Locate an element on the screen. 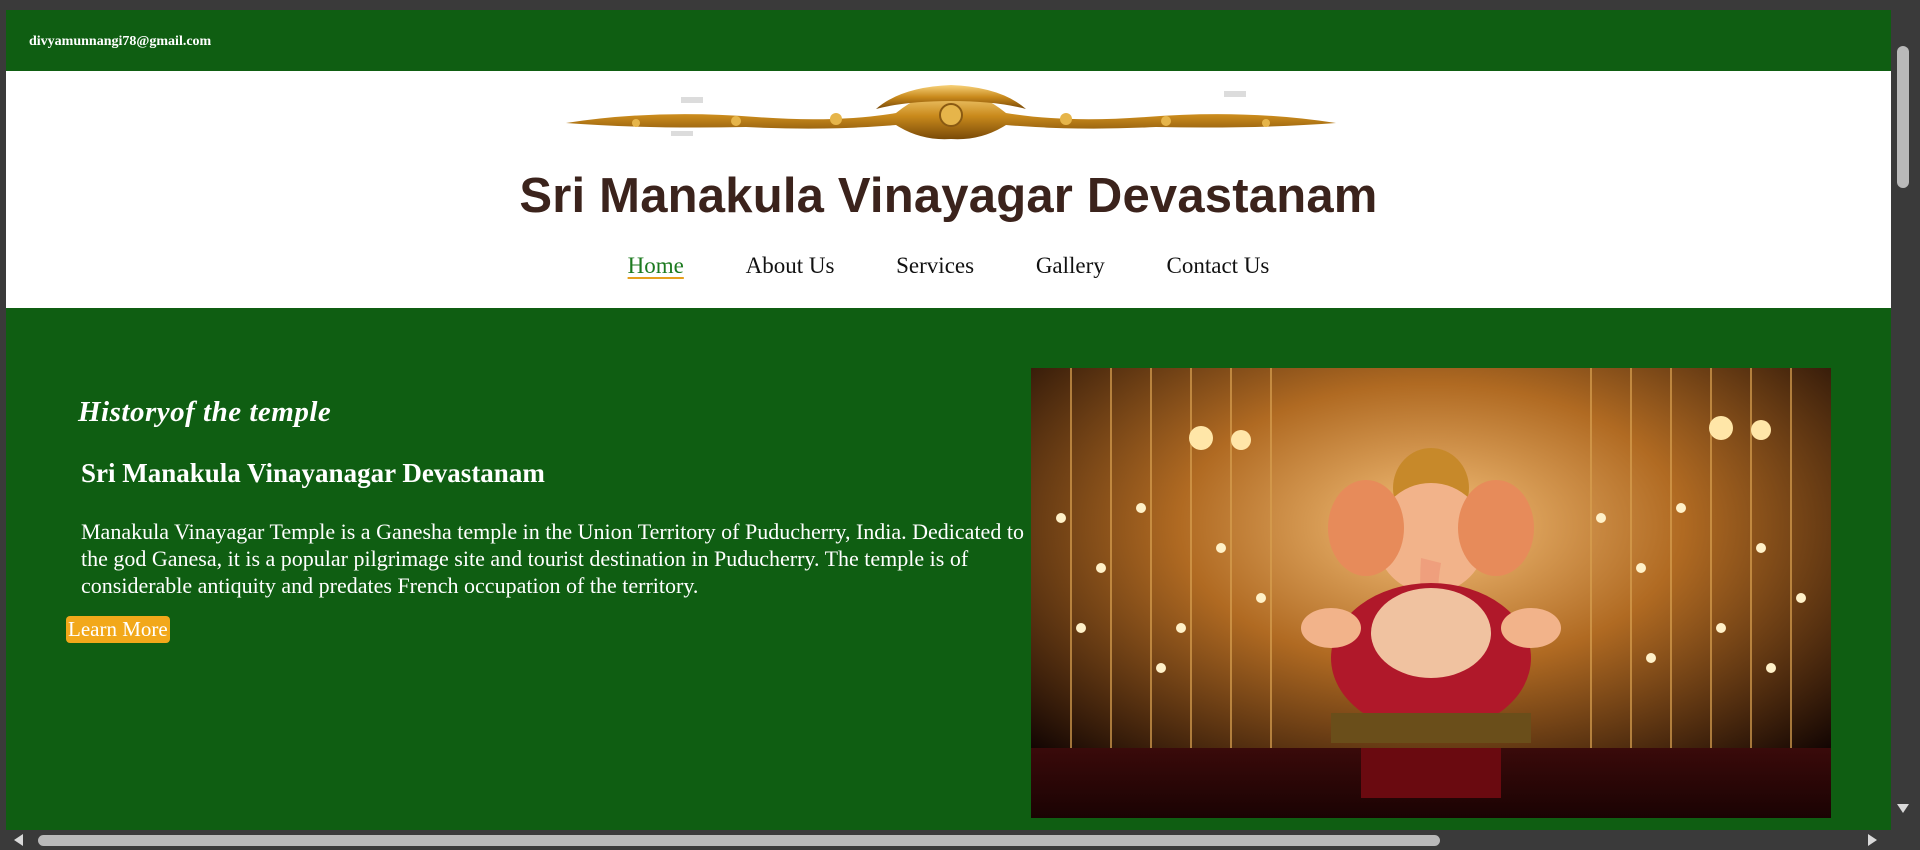  learn-more-button: Learn More is located at coordinates (118, 629).